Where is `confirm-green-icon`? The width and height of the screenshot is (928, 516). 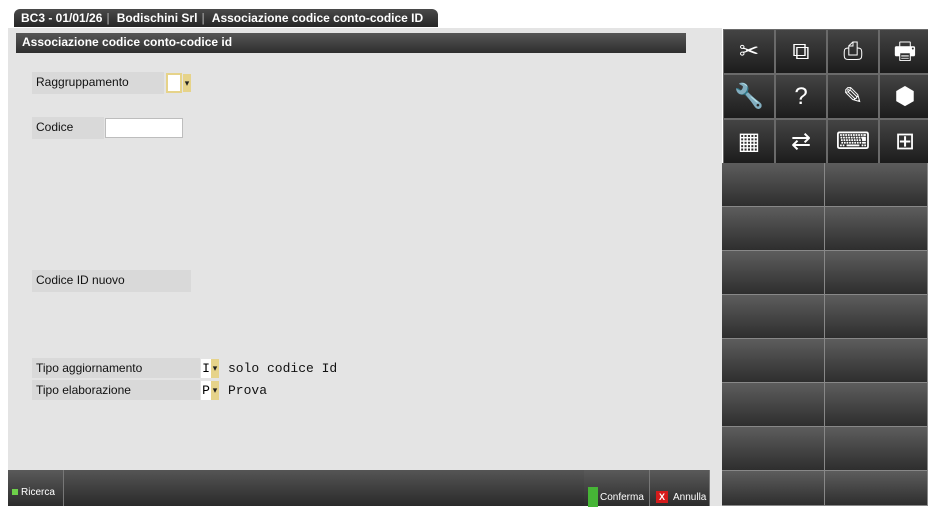 confirm-green-icon is located at coordinates (593, 497).